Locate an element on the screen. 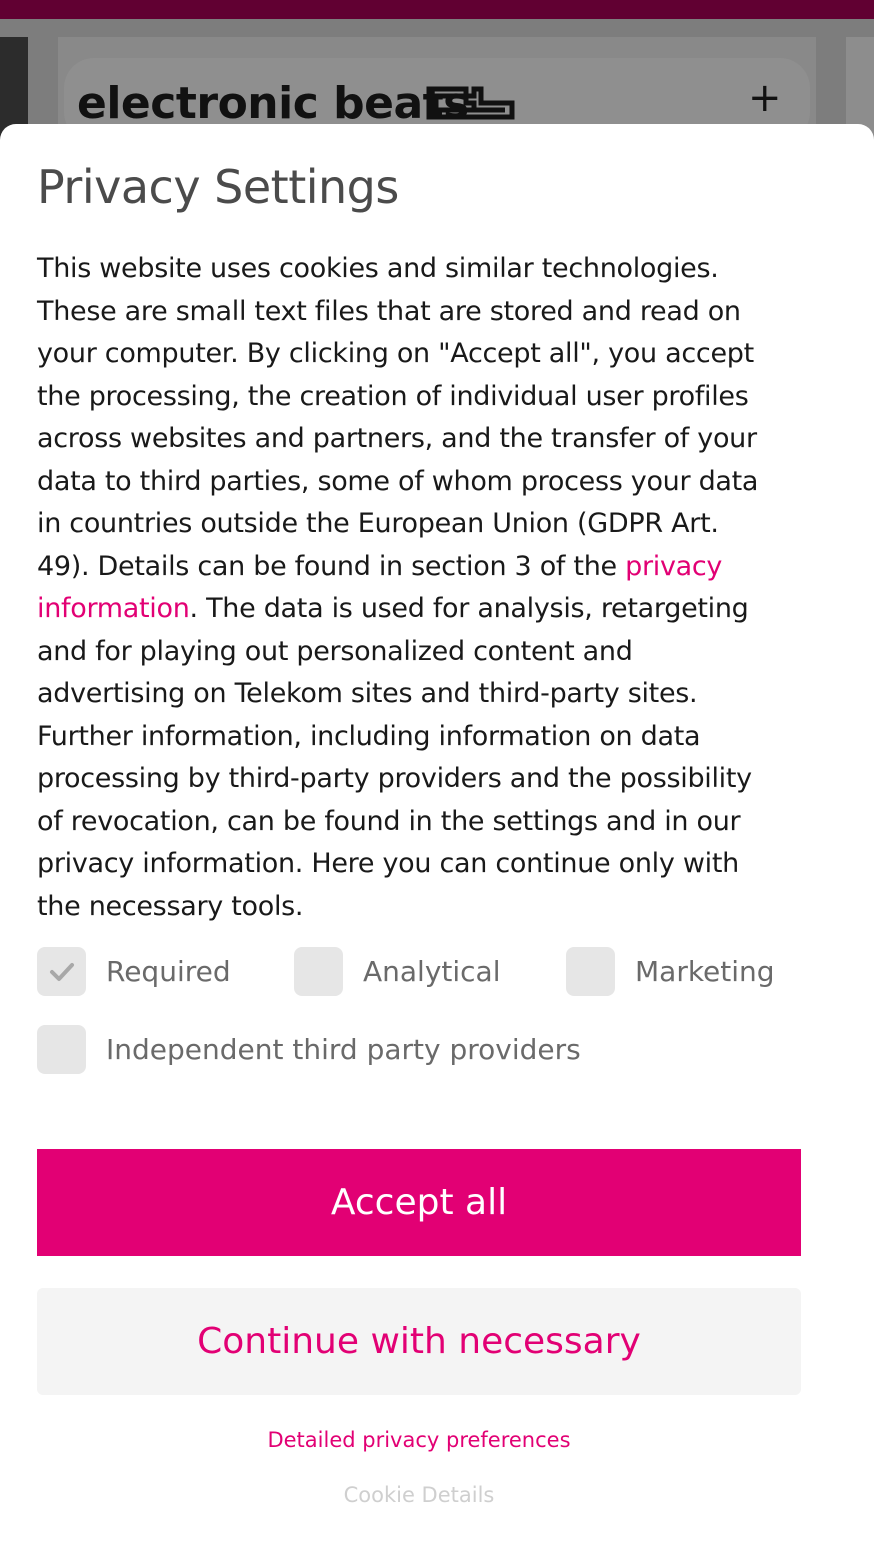 The height and width of the screenshot is (1555, 874). checkbox-required is located at coordinates (61, 971).